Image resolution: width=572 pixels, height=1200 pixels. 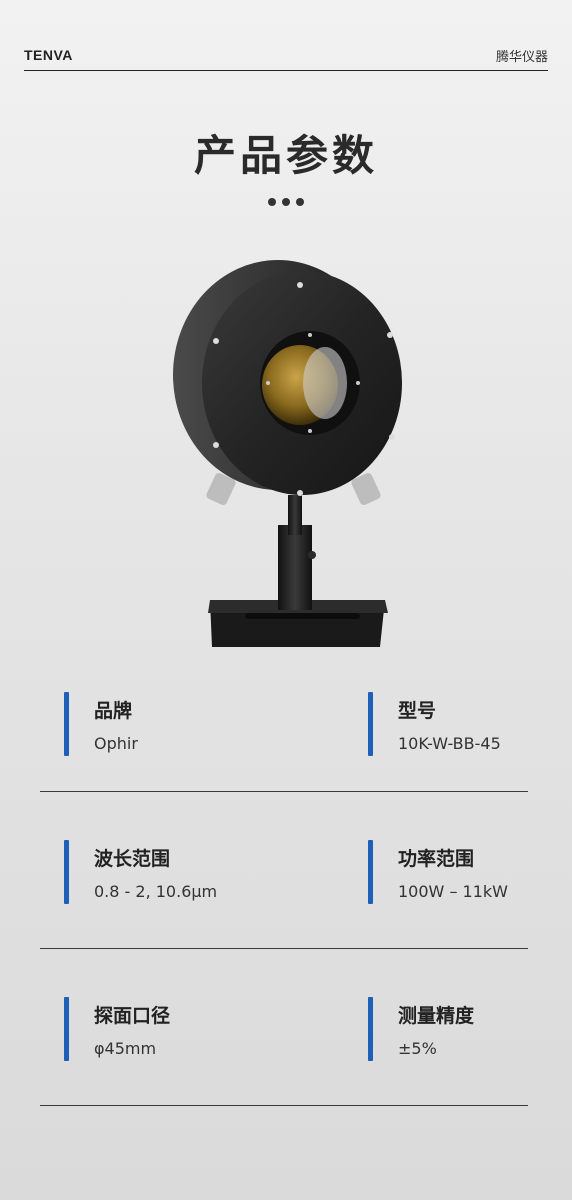 What do you see at coordinates (113, 711) in the screenshot?
I see `spec-label: 品牌` at bounding box center [113, 711].